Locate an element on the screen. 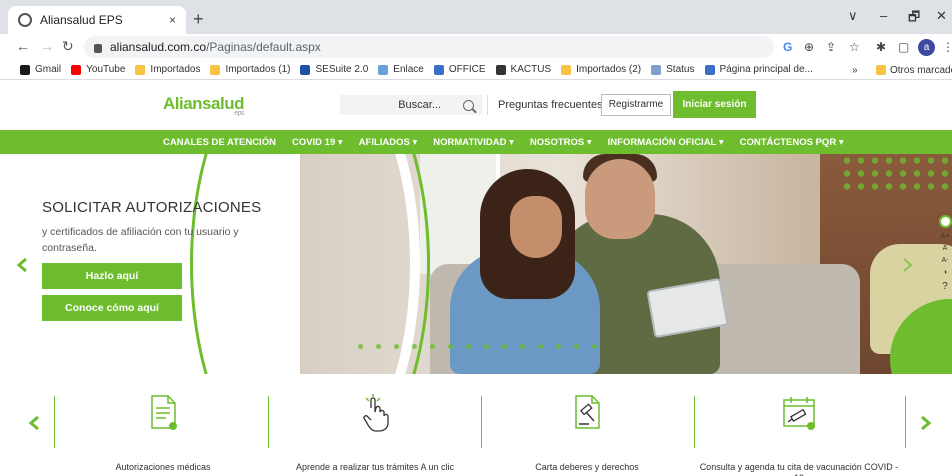 Image resolution: width=952 pixels, height=476 pixels. browser-menu-icon: ⋮ is located at coordinates (947, 47).